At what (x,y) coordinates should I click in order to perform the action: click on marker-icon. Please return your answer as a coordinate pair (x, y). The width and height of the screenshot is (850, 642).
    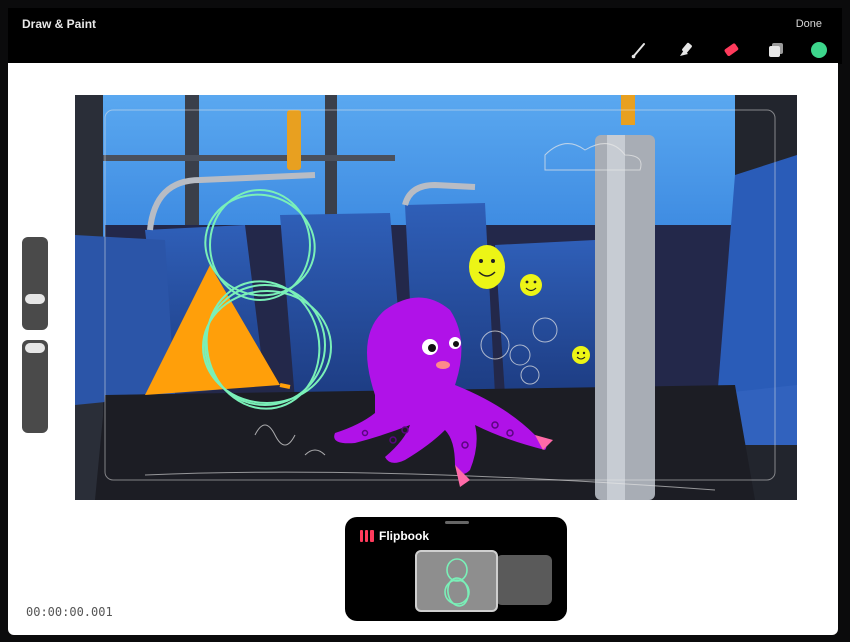
    Looking at the image, I should click on (686, 49).